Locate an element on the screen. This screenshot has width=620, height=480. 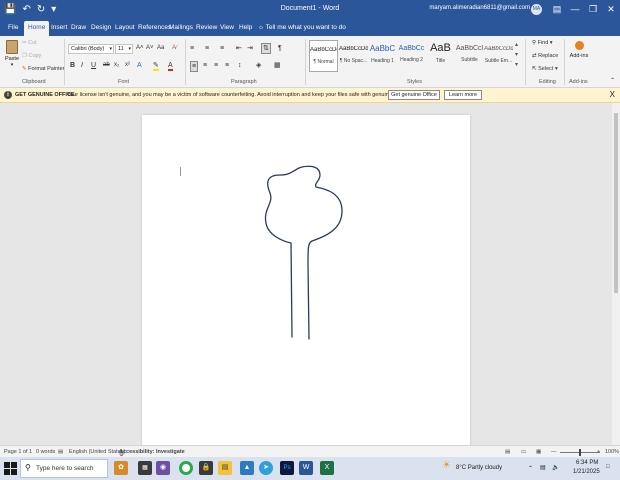
style-title: AaB Title is located at coordinates (440, 56).